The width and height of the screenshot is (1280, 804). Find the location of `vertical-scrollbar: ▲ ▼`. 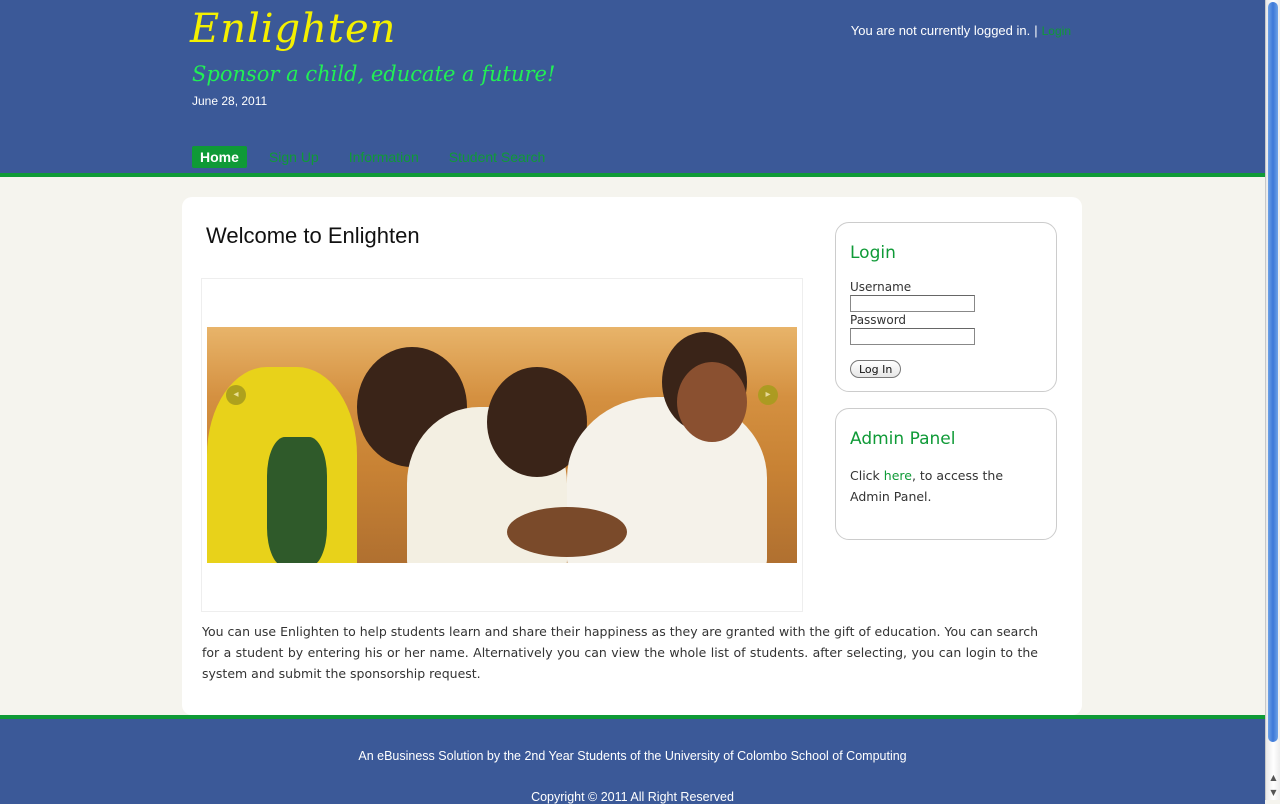

vertical-scrollbar: ▲ ▼ is located at coordinates (1272, 400).